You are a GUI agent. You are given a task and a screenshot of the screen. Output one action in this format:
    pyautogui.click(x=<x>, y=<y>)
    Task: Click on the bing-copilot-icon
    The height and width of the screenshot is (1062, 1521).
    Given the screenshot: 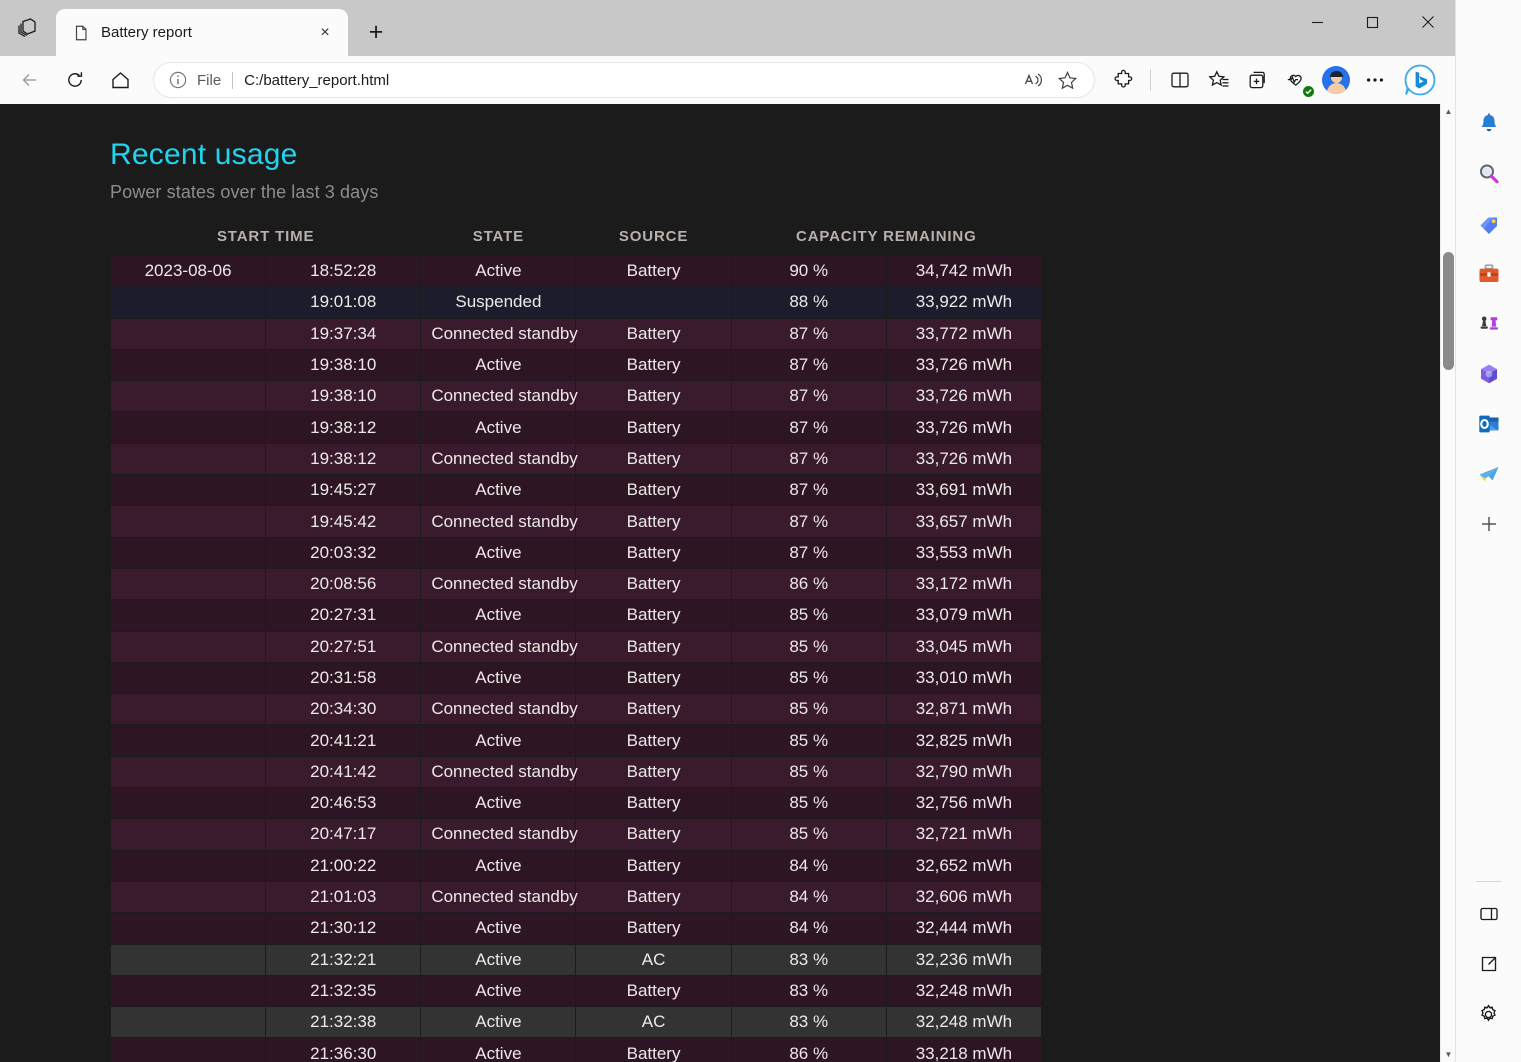 What is the action you would take?
    pyautogui.click(x=1420, y=80)
    